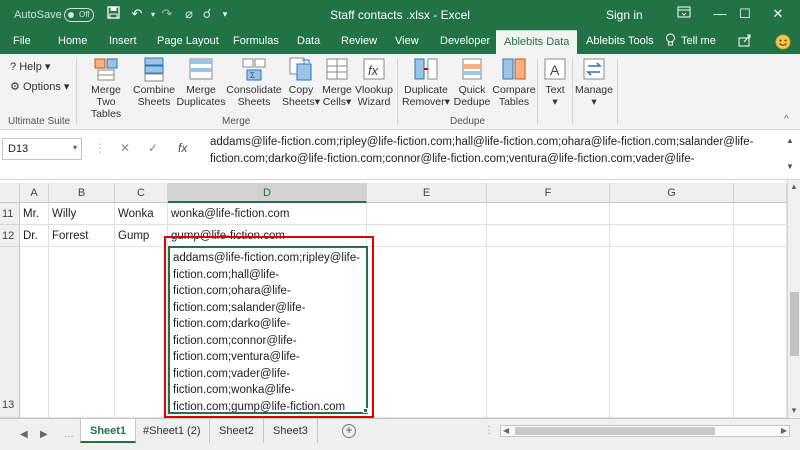 The height and width of the screenshot is (450, 800). Describe the element at coordinates (82, 214) in the screenshot. I see `cell-b11: Willy` at that location.